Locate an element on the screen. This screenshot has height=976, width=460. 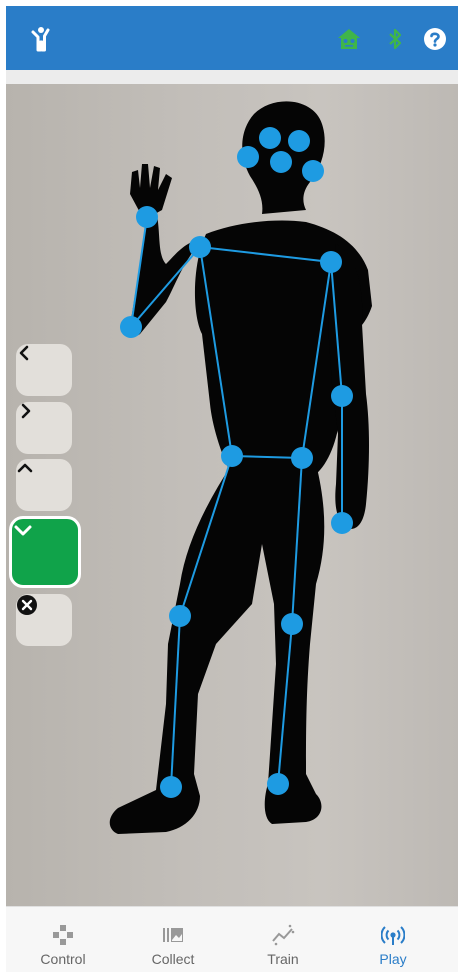
keypoint-left-hip is located at coordinates (302, 458).